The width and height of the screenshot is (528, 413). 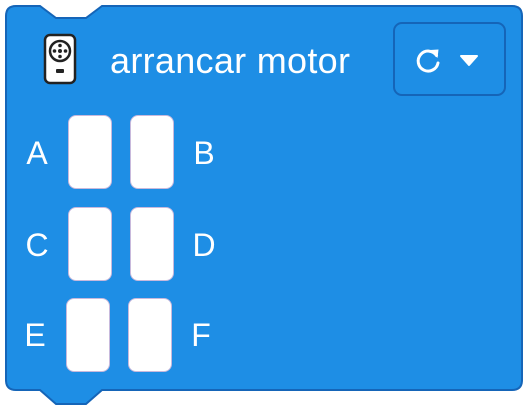 What do you see at coordinates (204, 153) in the screenshot?
I see `port-label-b: B` at bounding box center [204, 153].